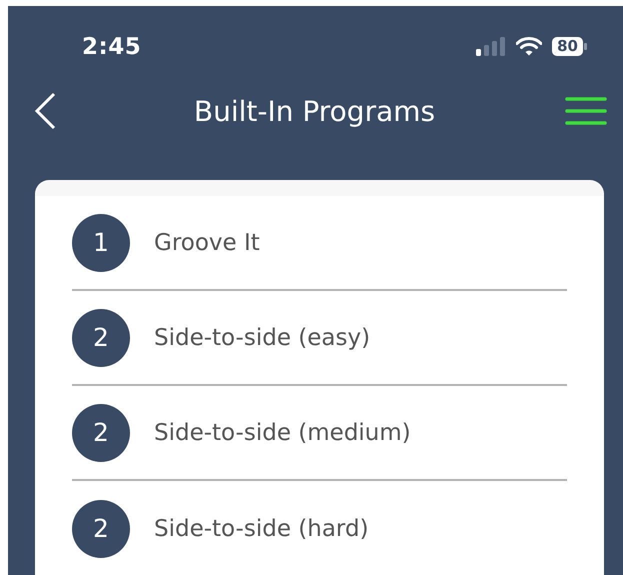  I want to click on wifi-icon, so click(529, 46).